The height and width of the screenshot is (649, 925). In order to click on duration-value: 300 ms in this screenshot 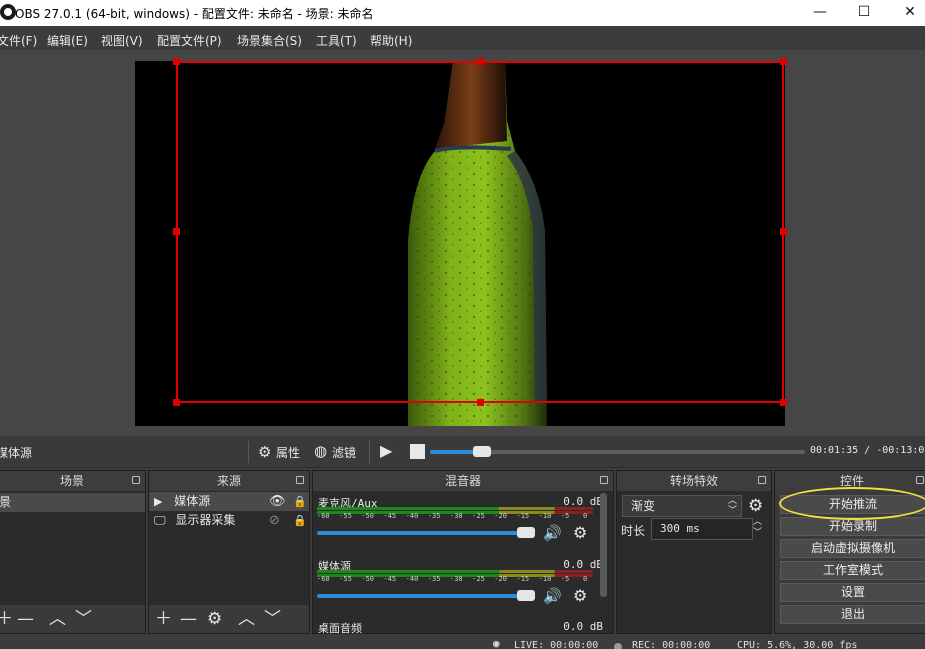, I will do `click(680, 528)`.